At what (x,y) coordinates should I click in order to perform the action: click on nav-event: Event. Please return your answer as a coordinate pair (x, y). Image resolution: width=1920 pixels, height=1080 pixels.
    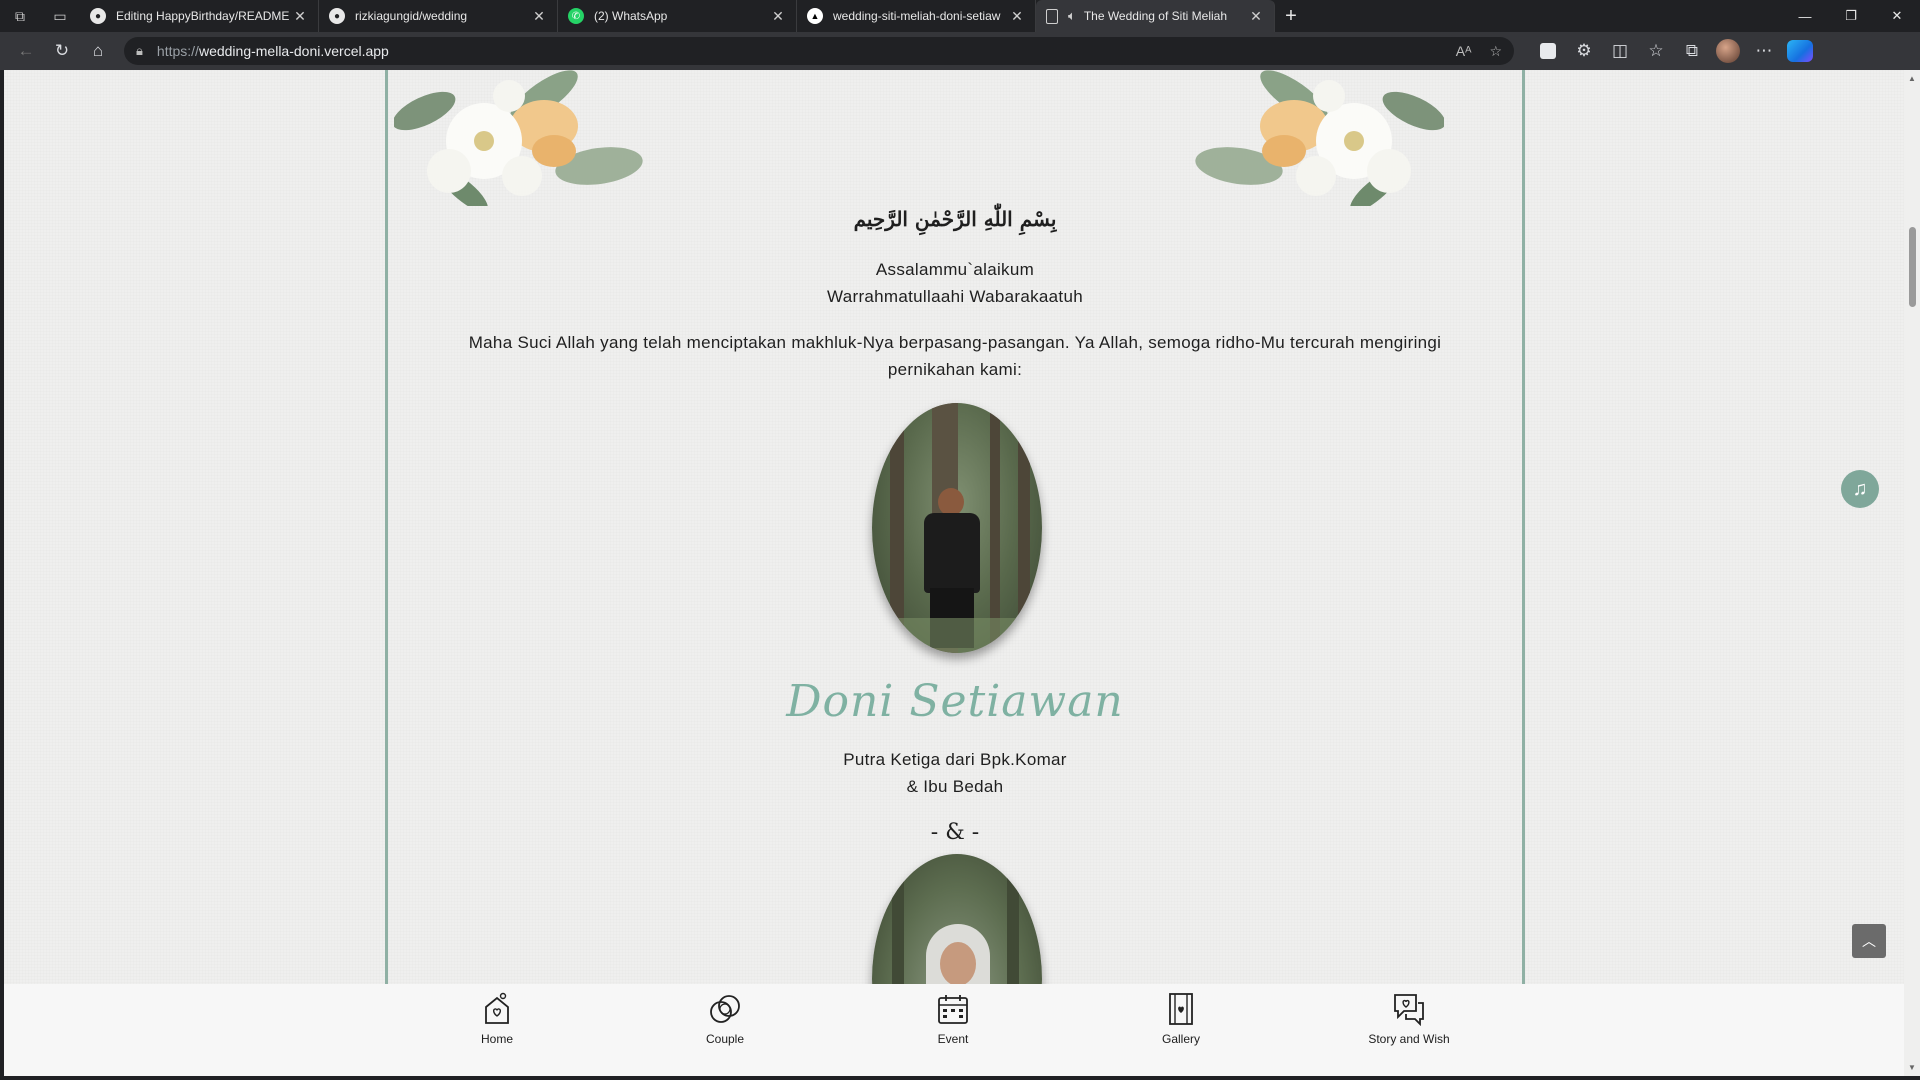
    Looking at the image, I should click on (953, 1019).